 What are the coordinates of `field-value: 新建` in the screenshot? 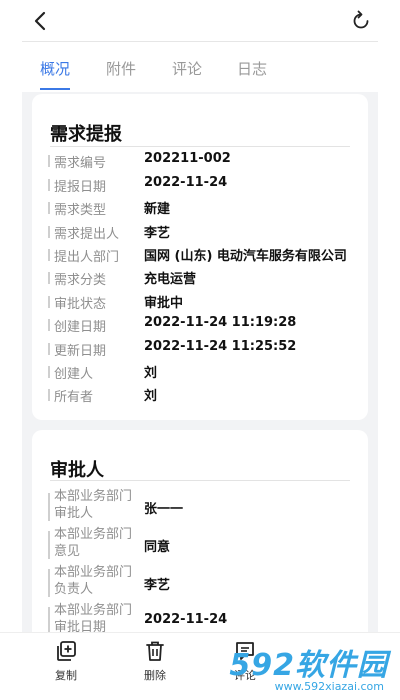 It's located at (157, 209).